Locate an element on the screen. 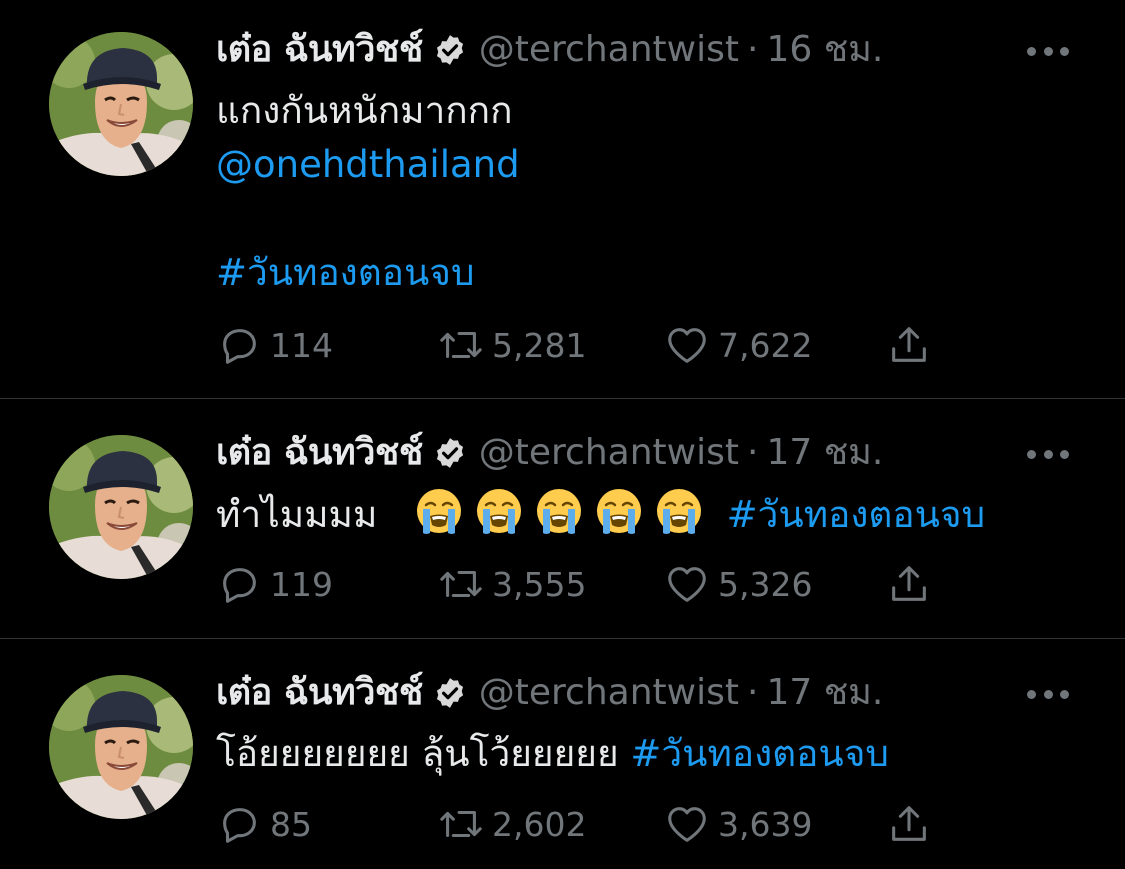 Image resolution: width=1125 pixels, height=869 pixels. tweet-header: เต๋อ ฉันทวิชช์ @terchantwist · 16 ชม. is located at coordinates (549, 50).